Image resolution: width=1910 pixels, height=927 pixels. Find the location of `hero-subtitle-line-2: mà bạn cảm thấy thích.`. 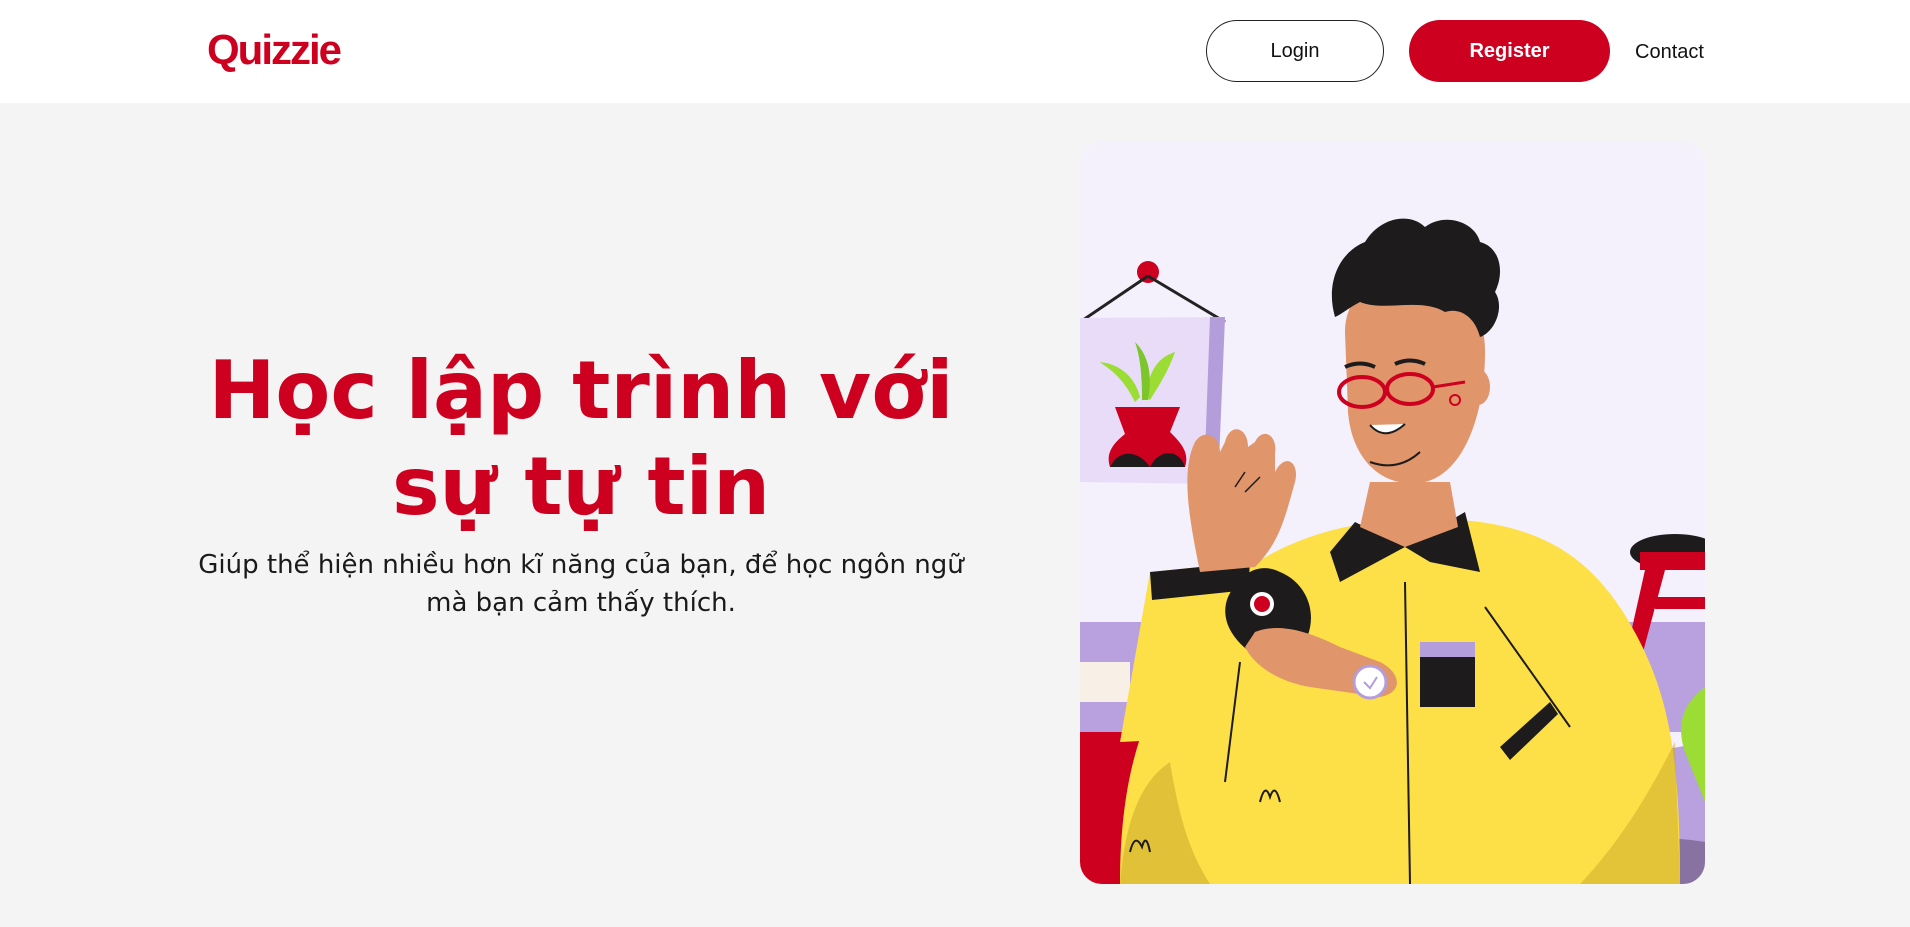

hero-subtitle-line-2: mà bạn cảm thấy thích. is located at coordinates (581, 603).